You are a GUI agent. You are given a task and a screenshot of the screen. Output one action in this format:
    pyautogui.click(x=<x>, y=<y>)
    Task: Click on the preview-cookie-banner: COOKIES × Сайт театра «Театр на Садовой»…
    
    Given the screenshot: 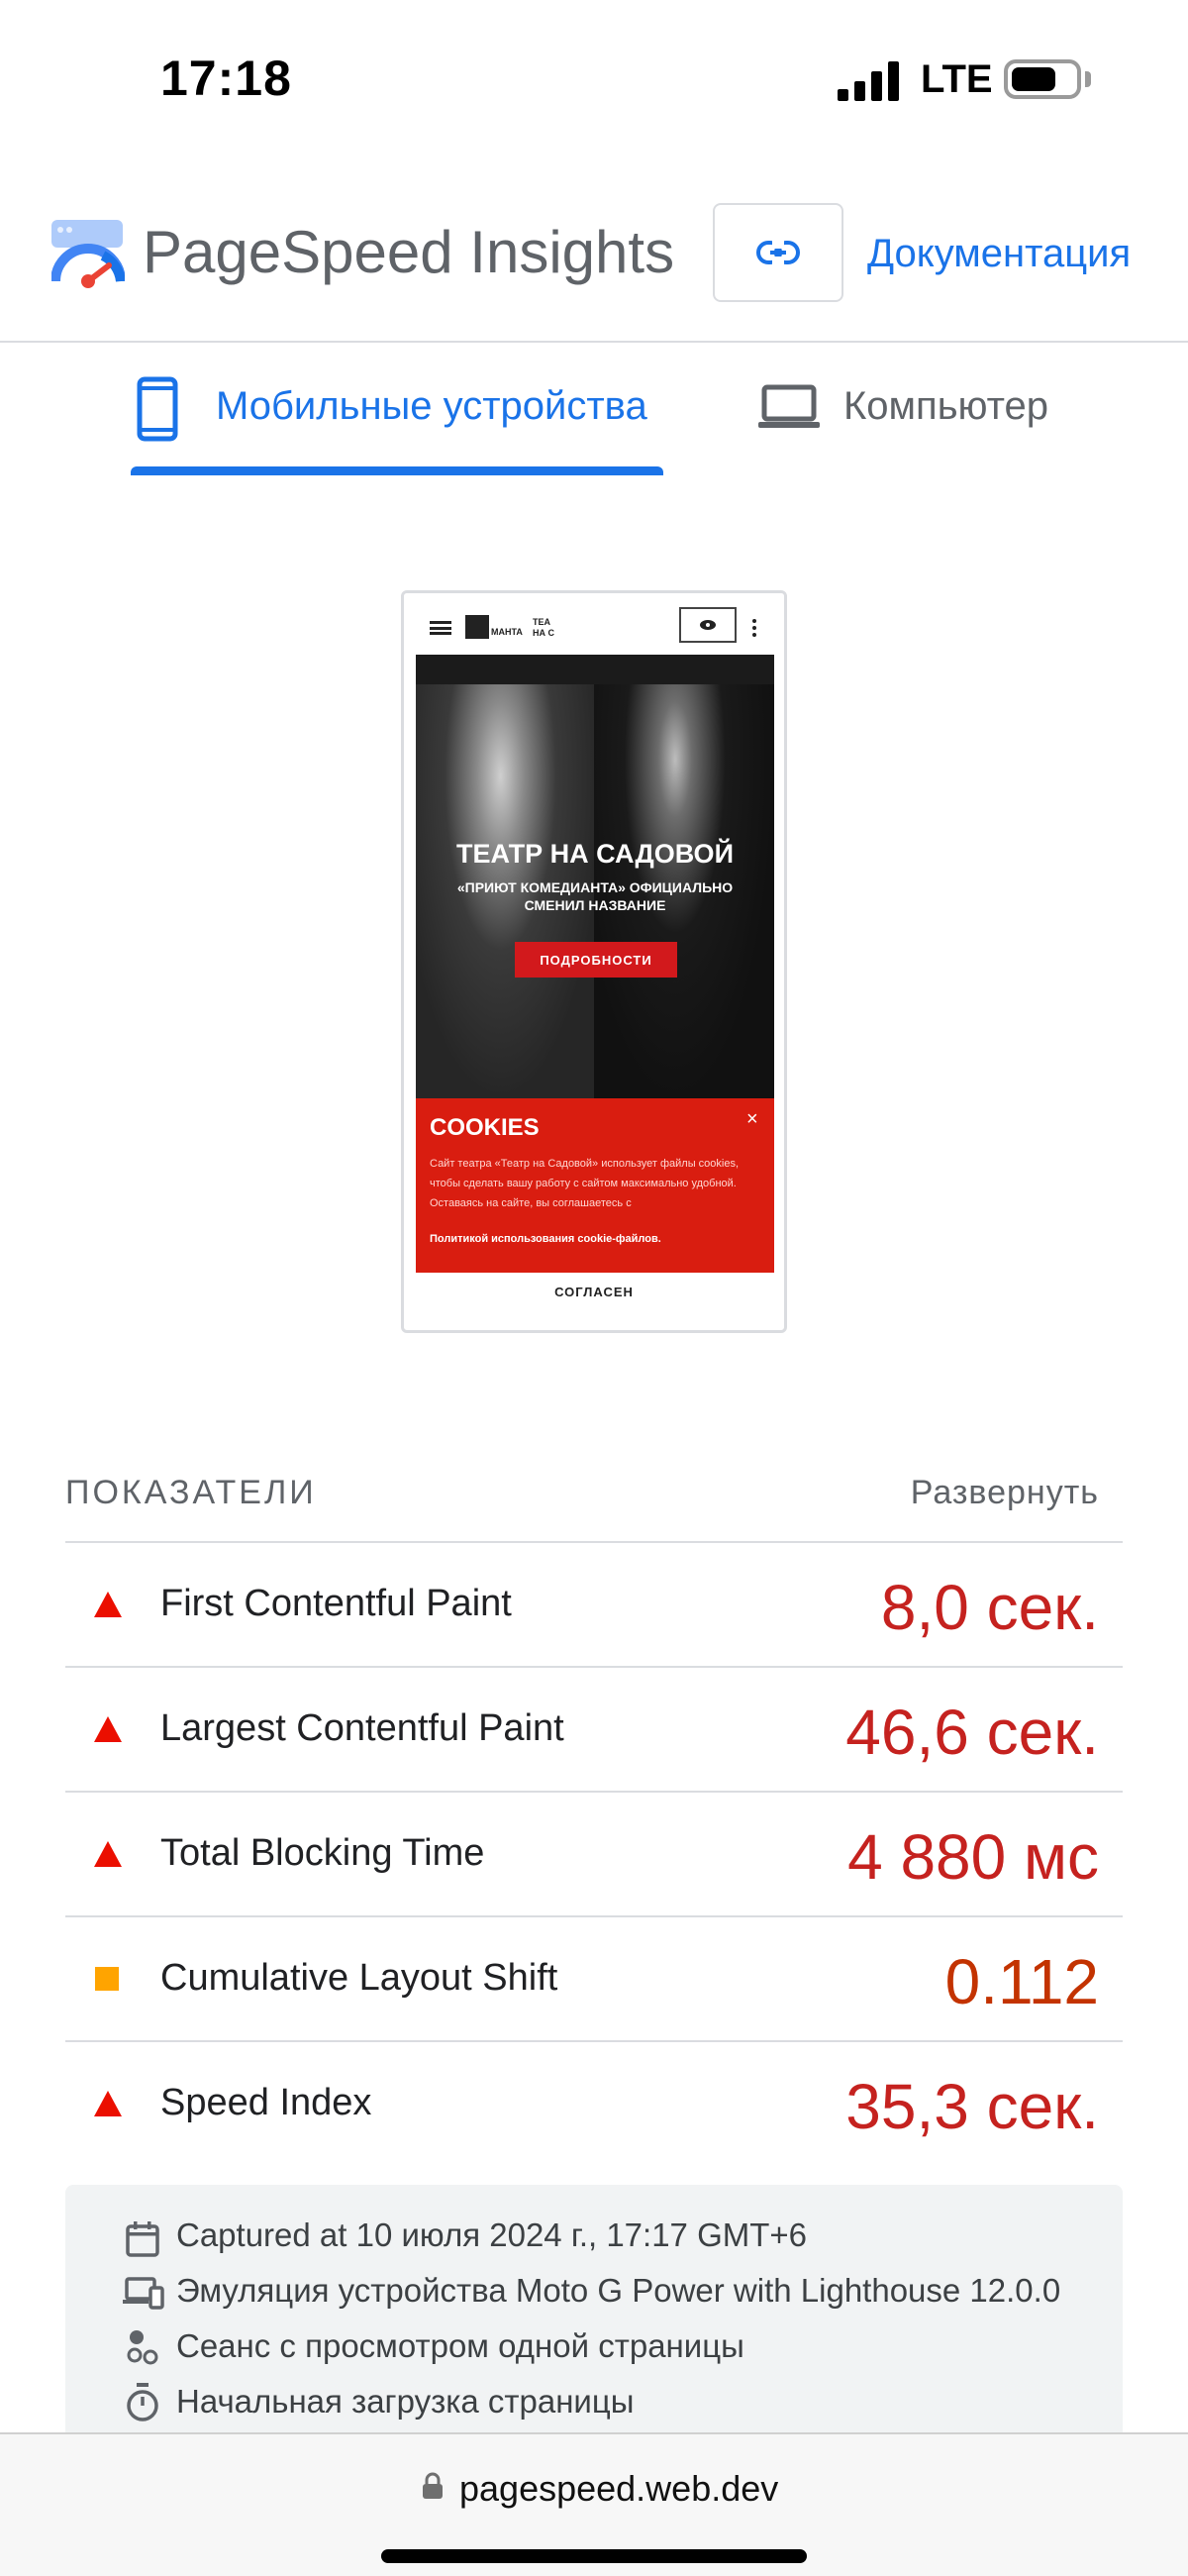 What is the action you would take?
    pyautogui.click(x=595, y=1185)
    